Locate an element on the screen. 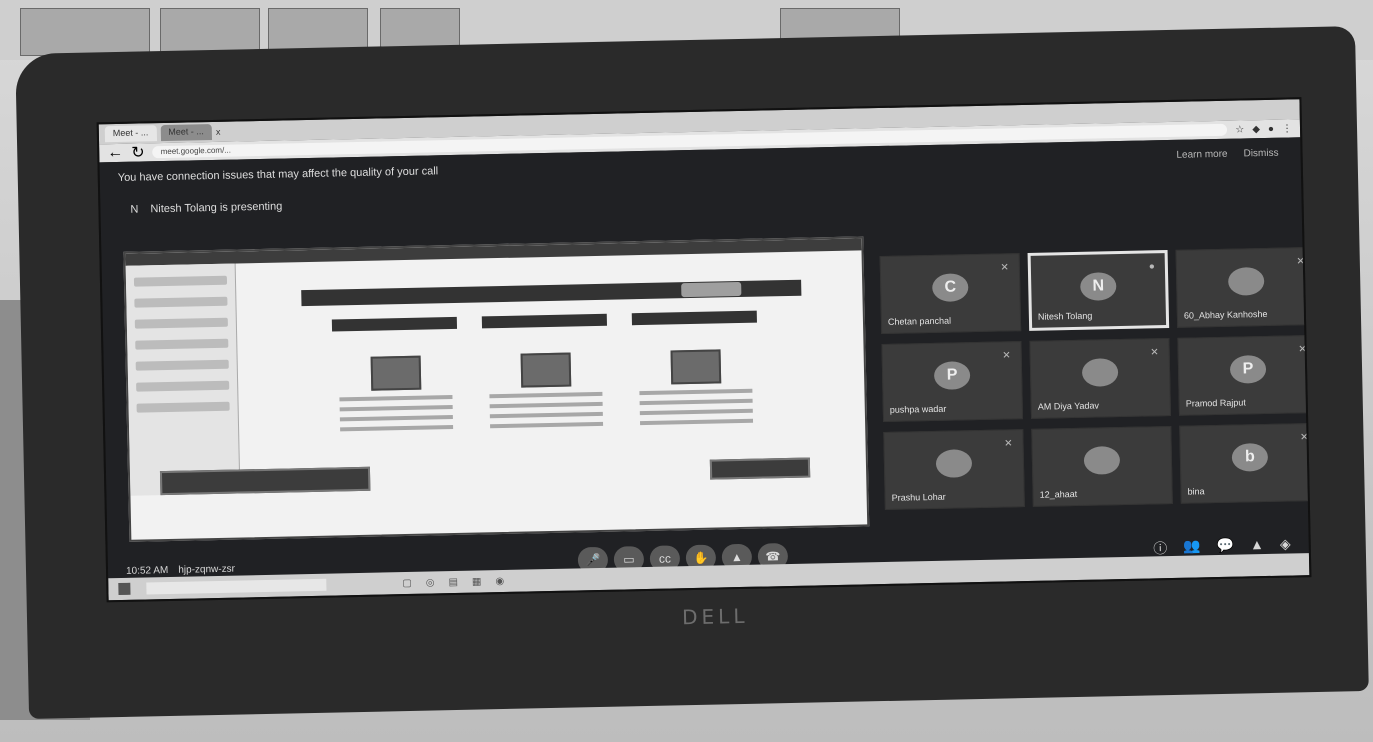 The image size is (1373, 742). browser-toolbar: ☆ ◆ ● ⋮ is located at coordinates (1263, 129).